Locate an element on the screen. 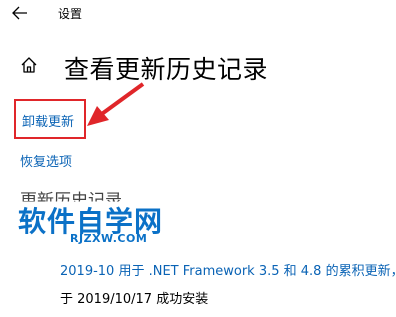  update-install-status: 于 2019/10/17 成功安装 is located at coordinates (134, 299).